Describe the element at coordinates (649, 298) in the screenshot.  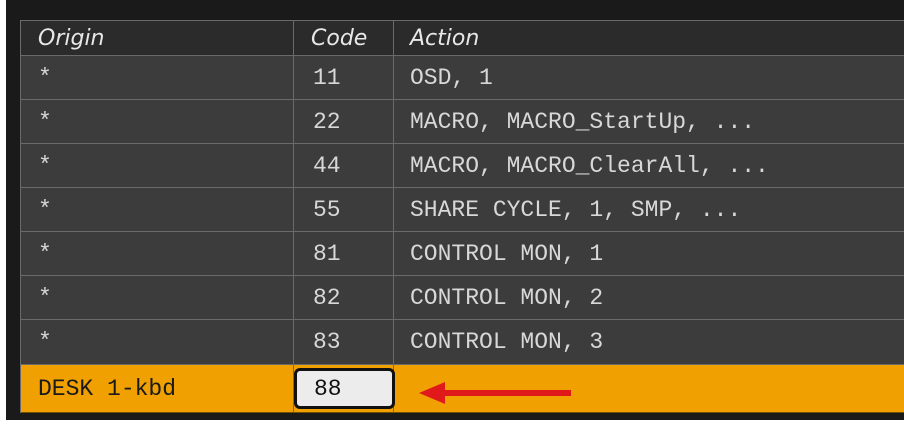
I see `action-cell: CONTROL MON, 2` at that location.